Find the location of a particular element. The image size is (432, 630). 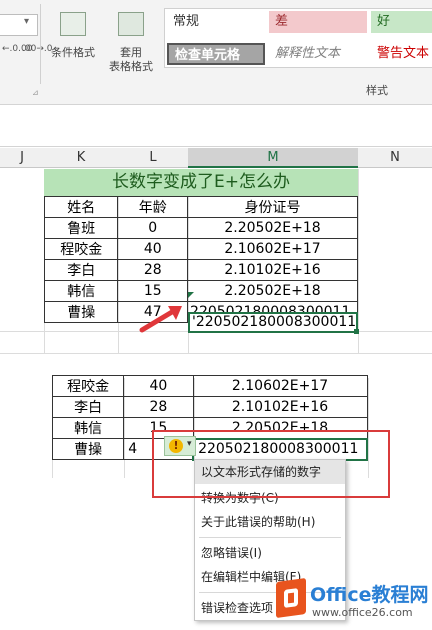

column-headers: J K L M N is located at coordinates (216, 158).